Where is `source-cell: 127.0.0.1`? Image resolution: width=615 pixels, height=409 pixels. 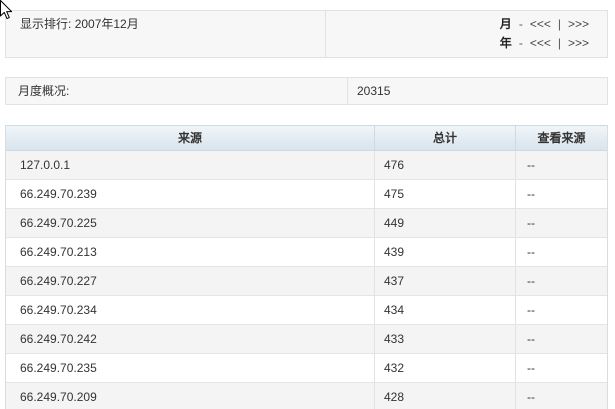
source-cell: 127.0.0.1 is located at coordinates (45, 165).